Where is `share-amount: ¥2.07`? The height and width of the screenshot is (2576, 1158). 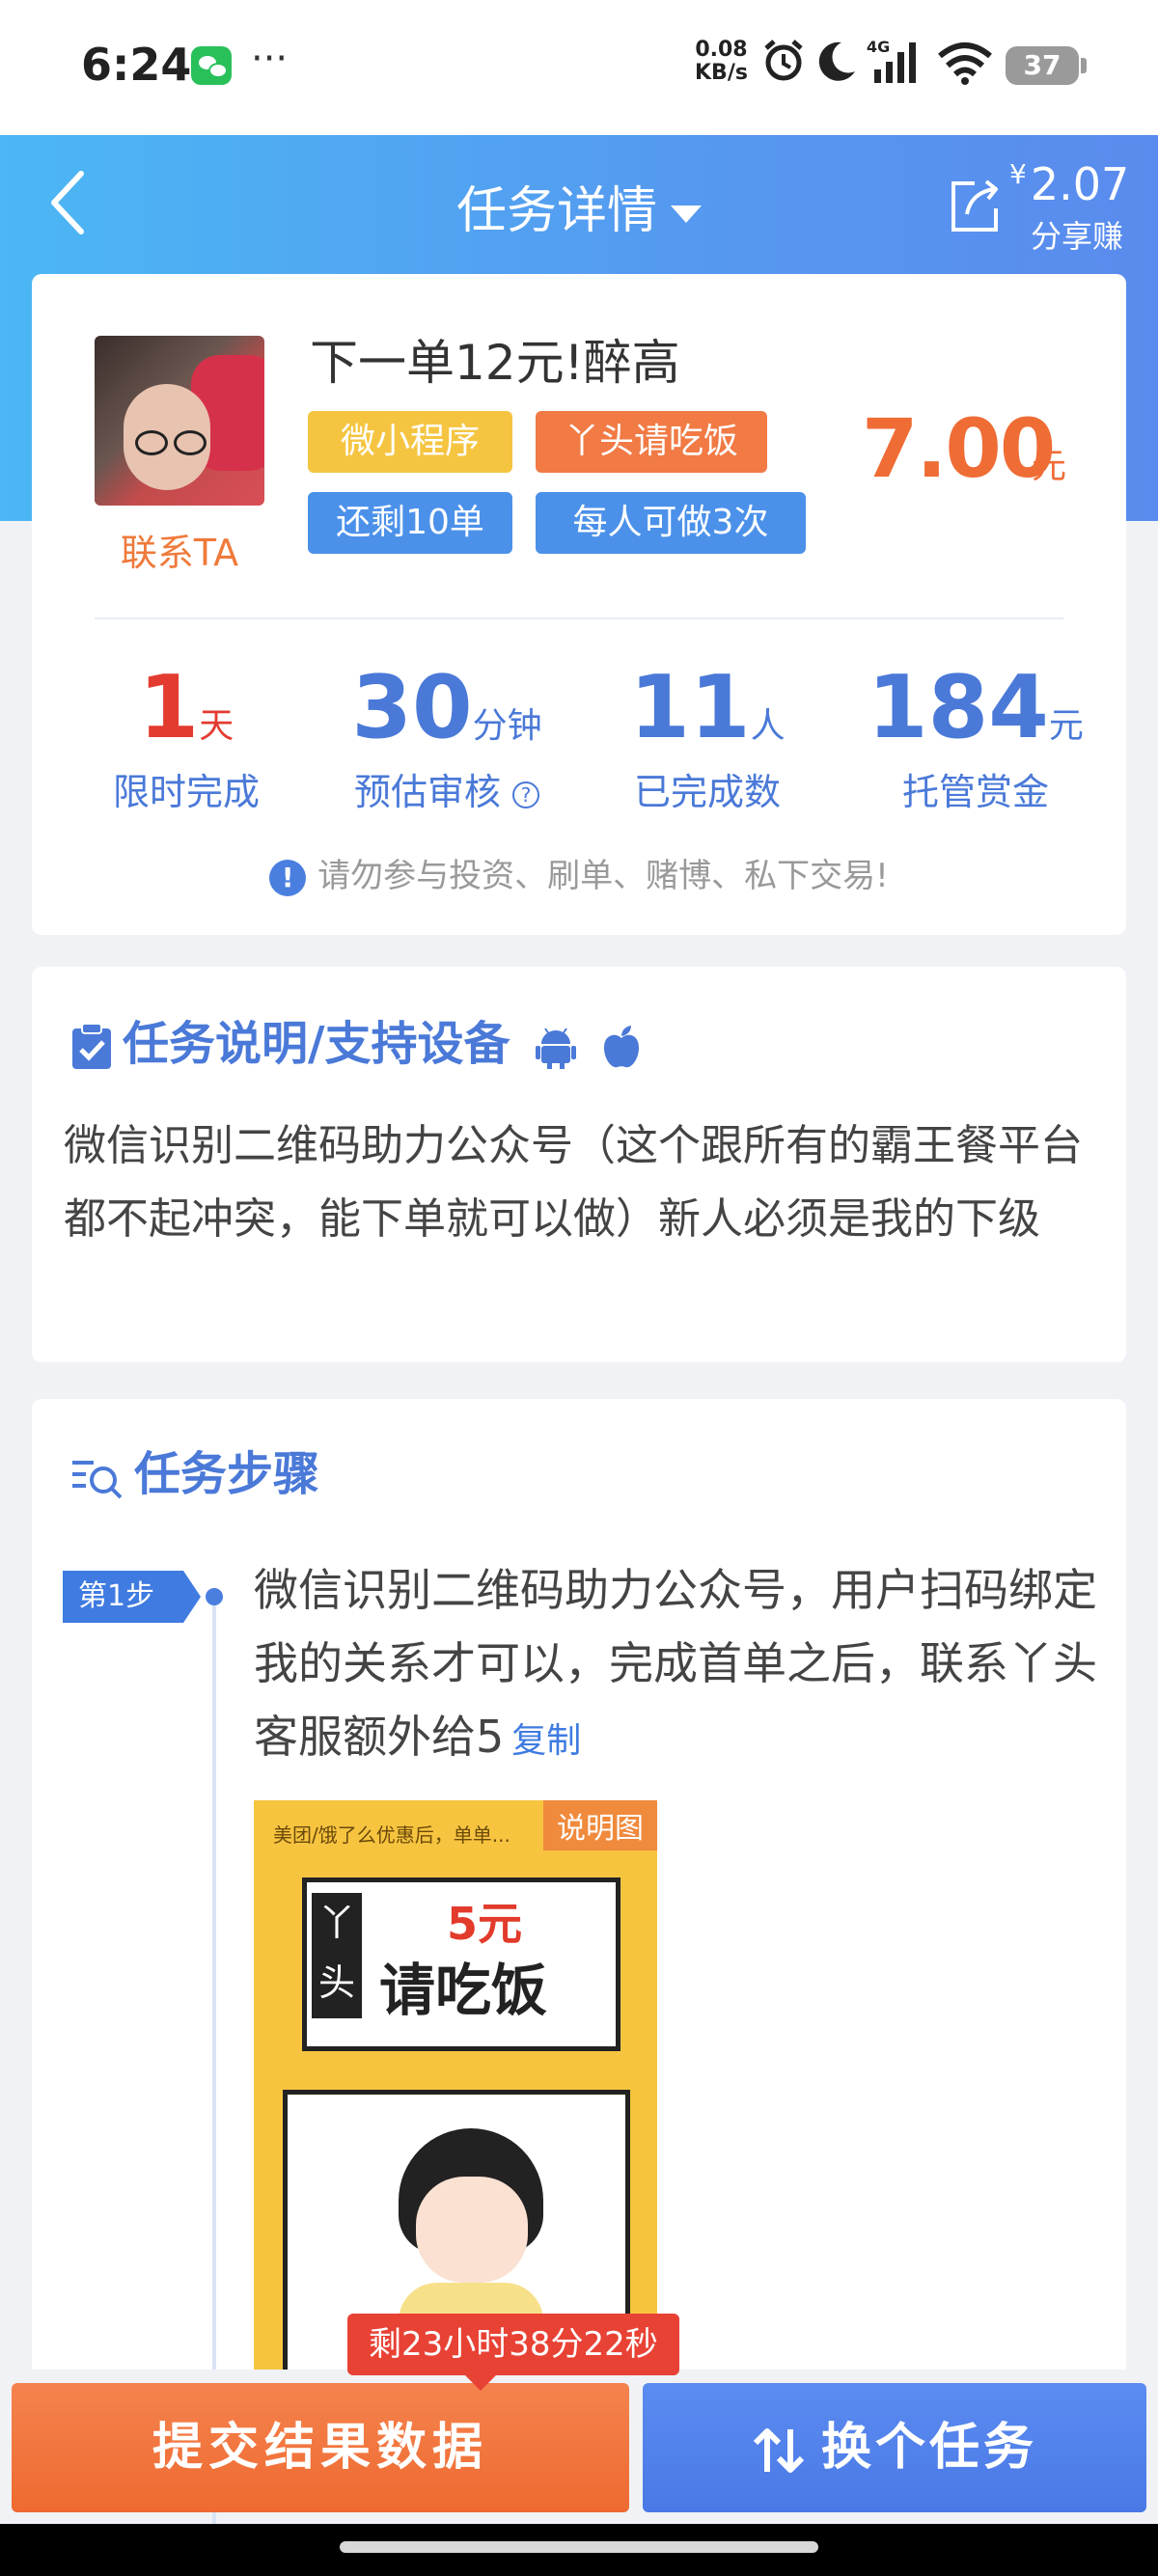 share-amount: ¥2.07 is located at coordinates (1069, 184).